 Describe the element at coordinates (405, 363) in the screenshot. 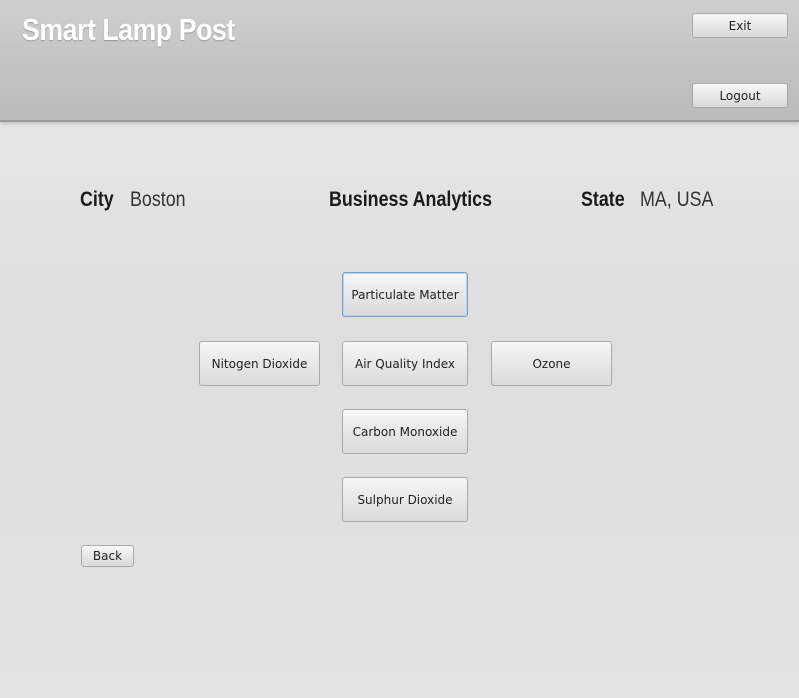

I see `air-quality-index-button: Air Quality Index` at that location.